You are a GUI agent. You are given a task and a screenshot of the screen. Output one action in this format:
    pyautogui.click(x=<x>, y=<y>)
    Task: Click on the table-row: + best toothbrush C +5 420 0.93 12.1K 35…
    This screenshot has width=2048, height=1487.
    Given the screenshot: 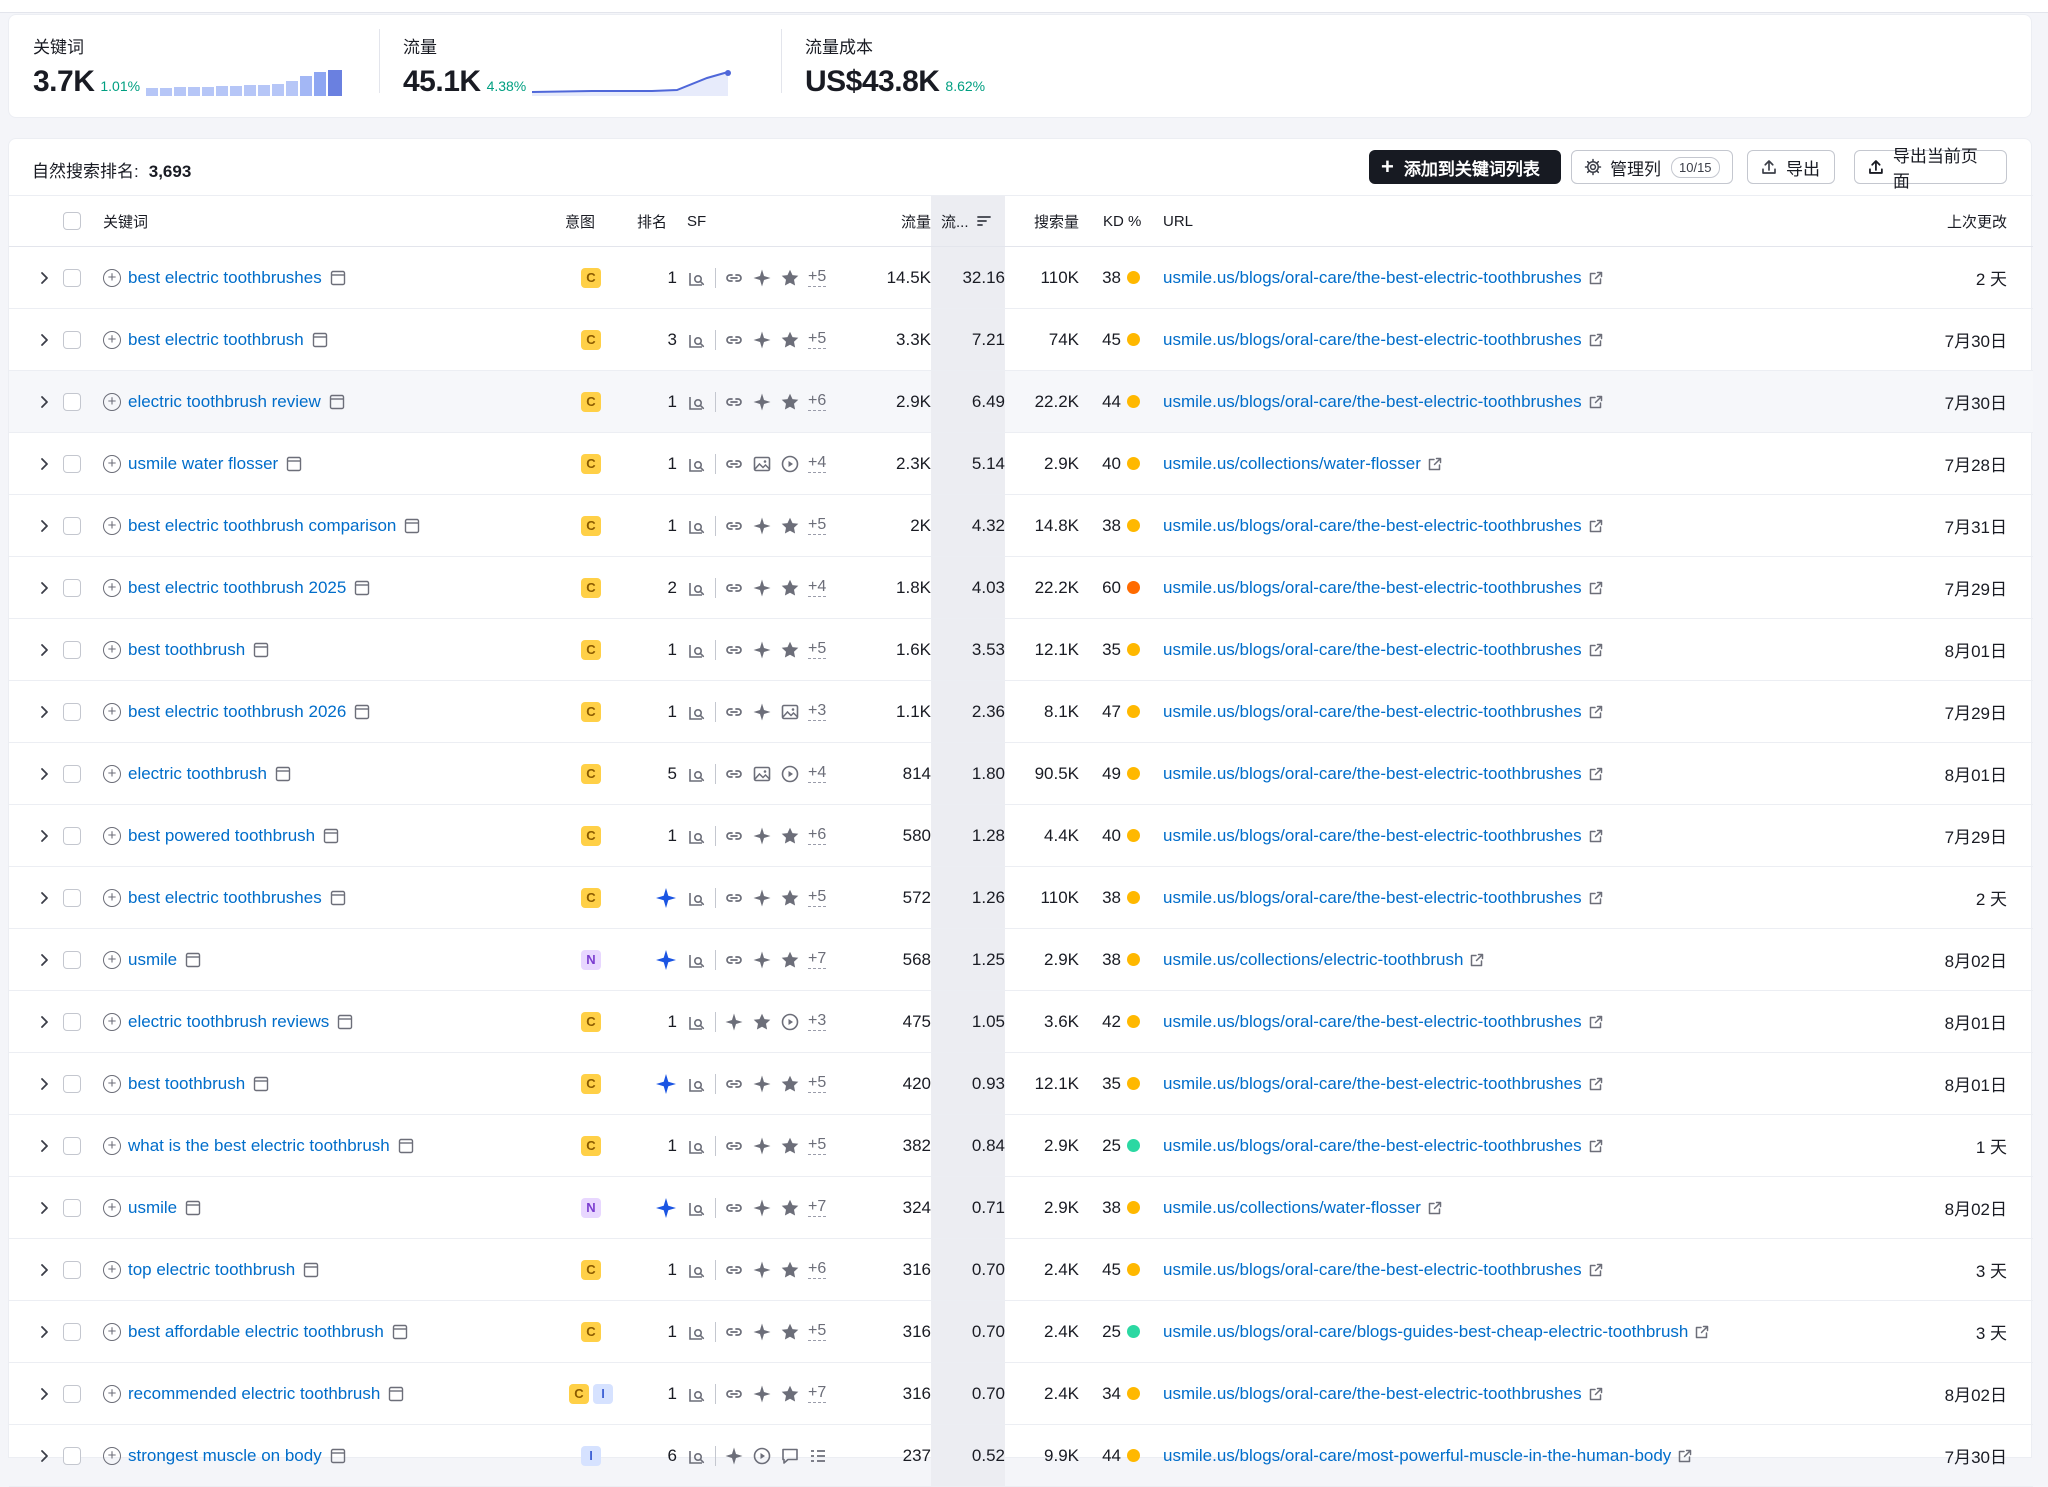 What is the action you would take?
    pyautogui.click(x=1021, y=1084)
    